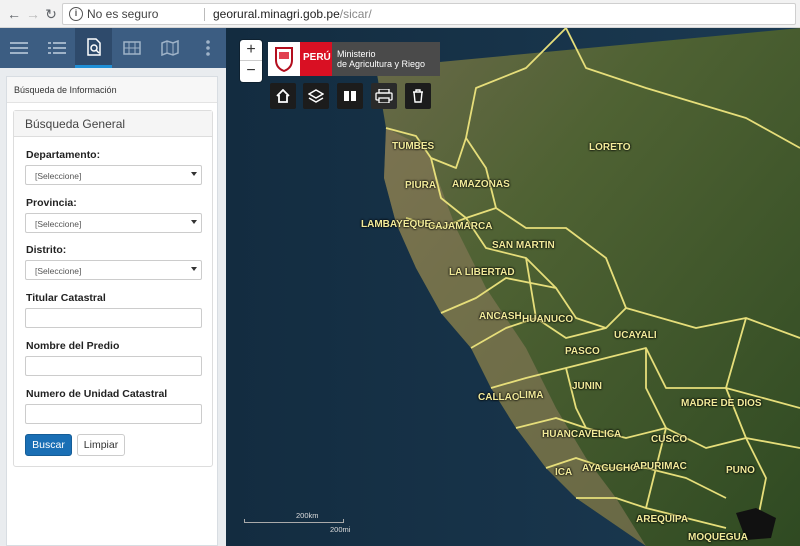  I want to click on departamento-label: Departamento:, so click(63, 155).